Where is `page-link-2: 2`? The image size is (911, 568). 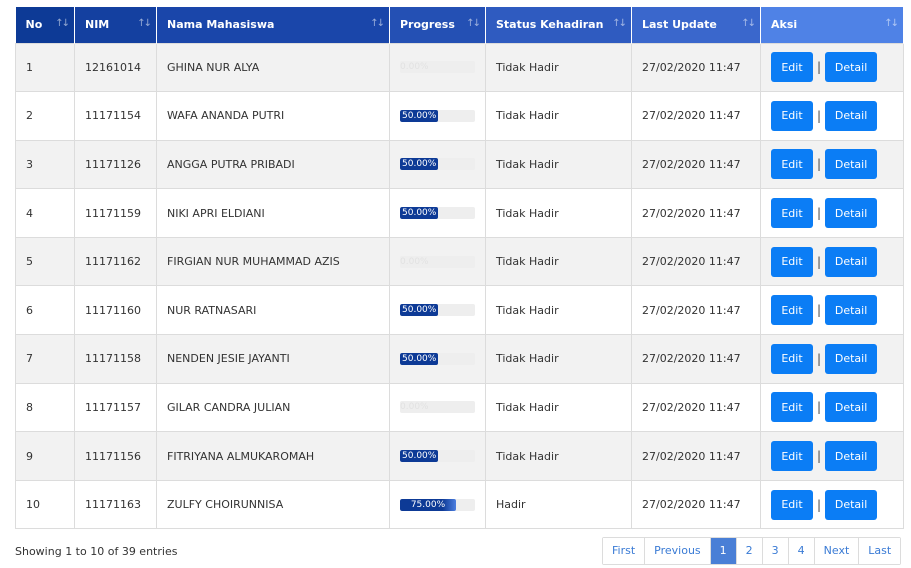 page-link-2: 2 is located at coordinates (748, 551).